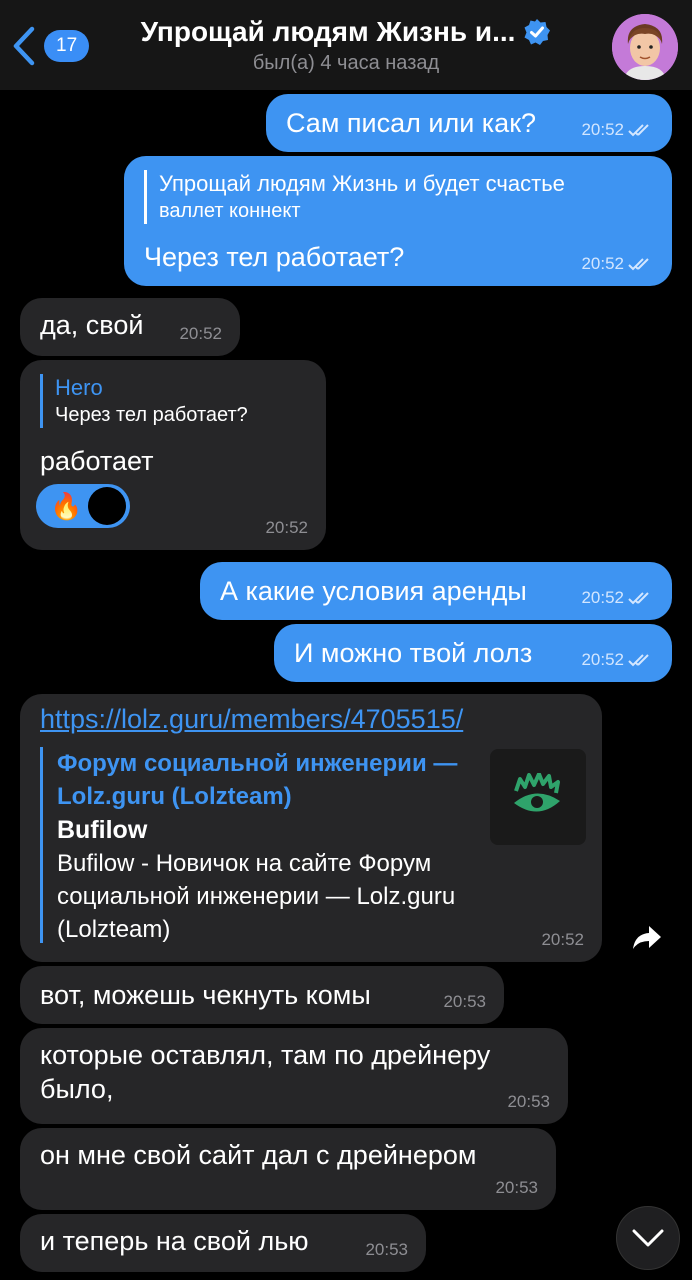  What do you see at coordinates (411, 123) in the screenshot?
I see `message-text: Сам писал или как?` at bounding box center [411, 123].